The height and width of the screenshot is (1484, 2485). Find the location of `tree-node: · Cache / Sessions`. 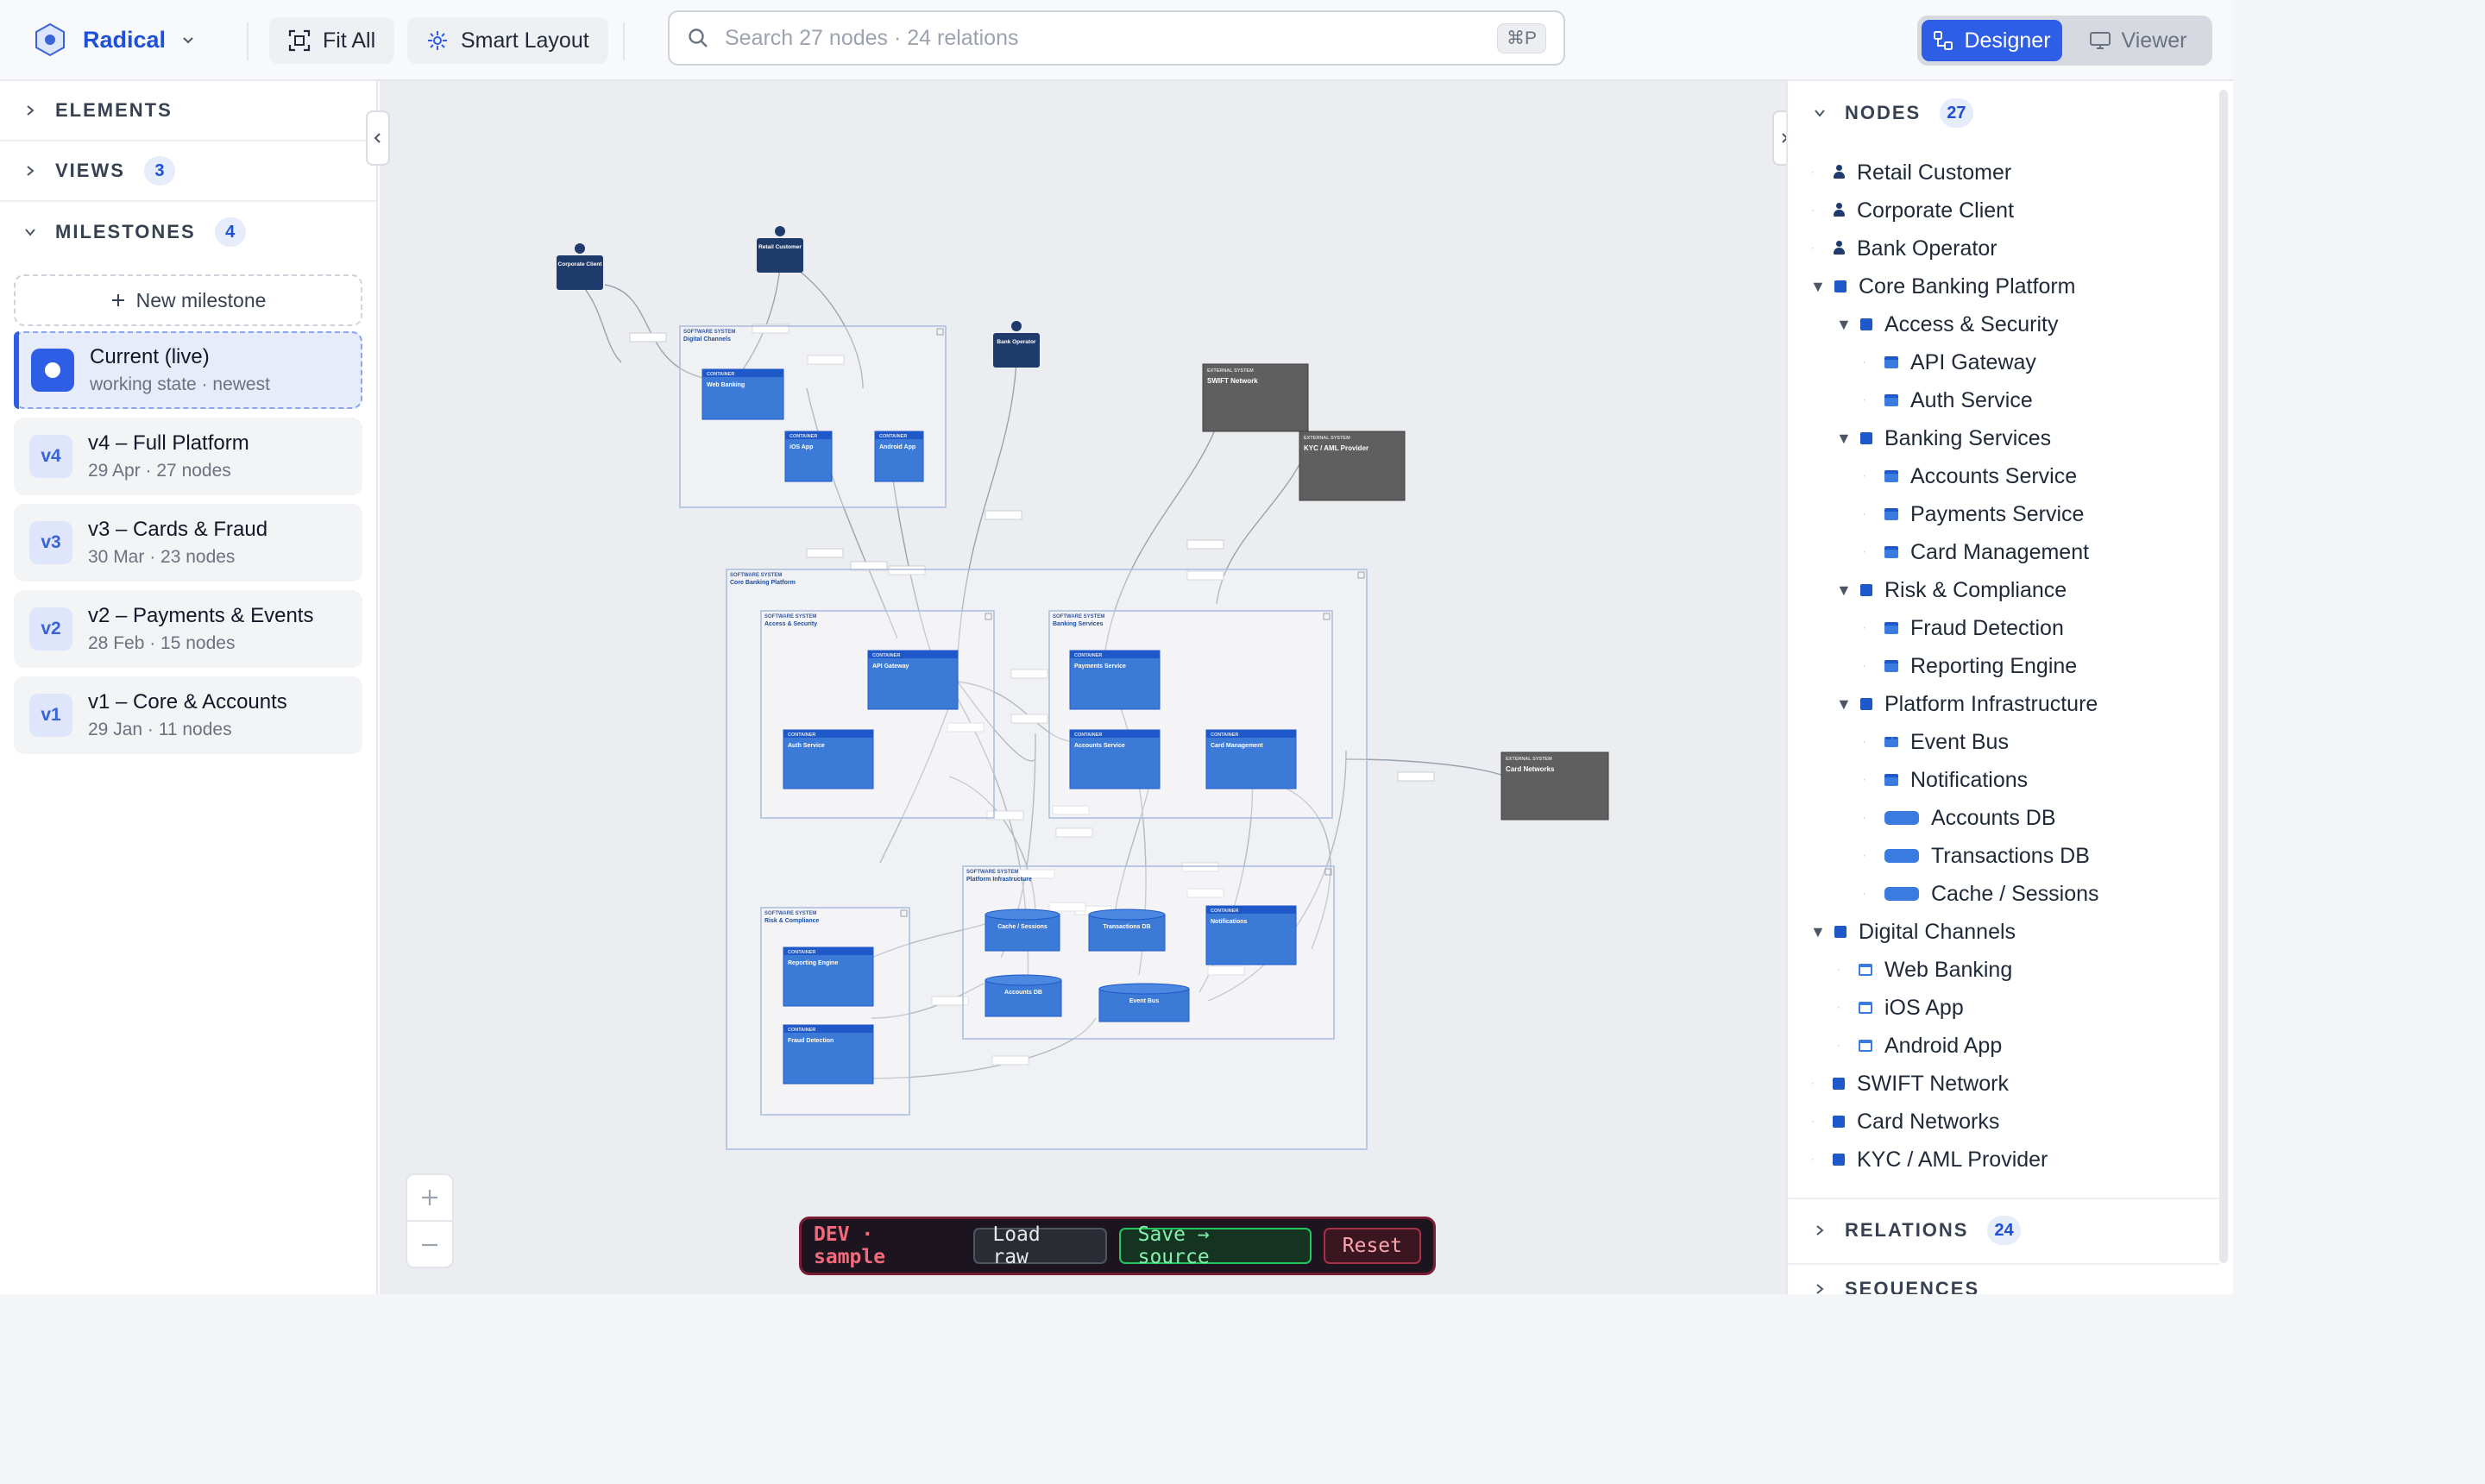

tree-node: · Cache / Sessions is located at coordinates (1980, 894).